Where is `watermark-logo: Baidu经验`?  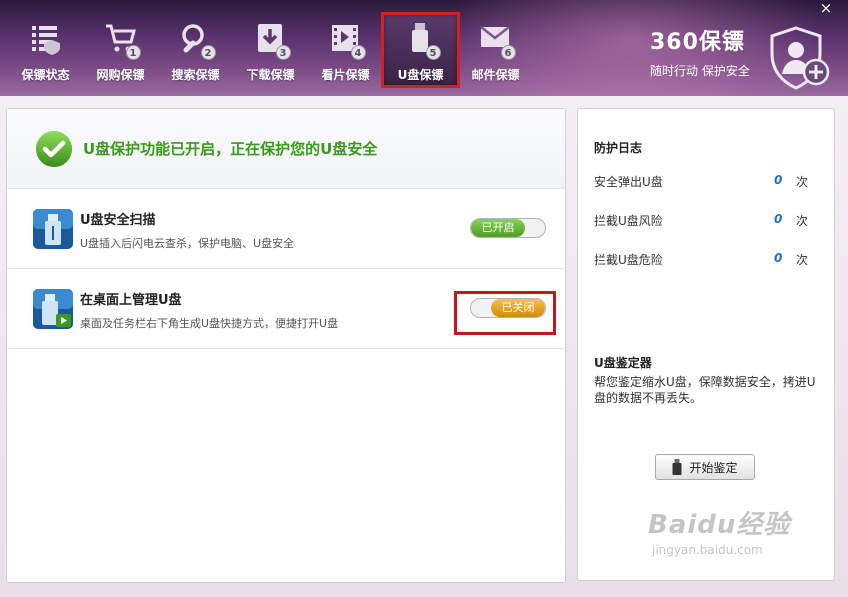
watermark-logo: Baidu经验 is located at coordinates (719, 525).